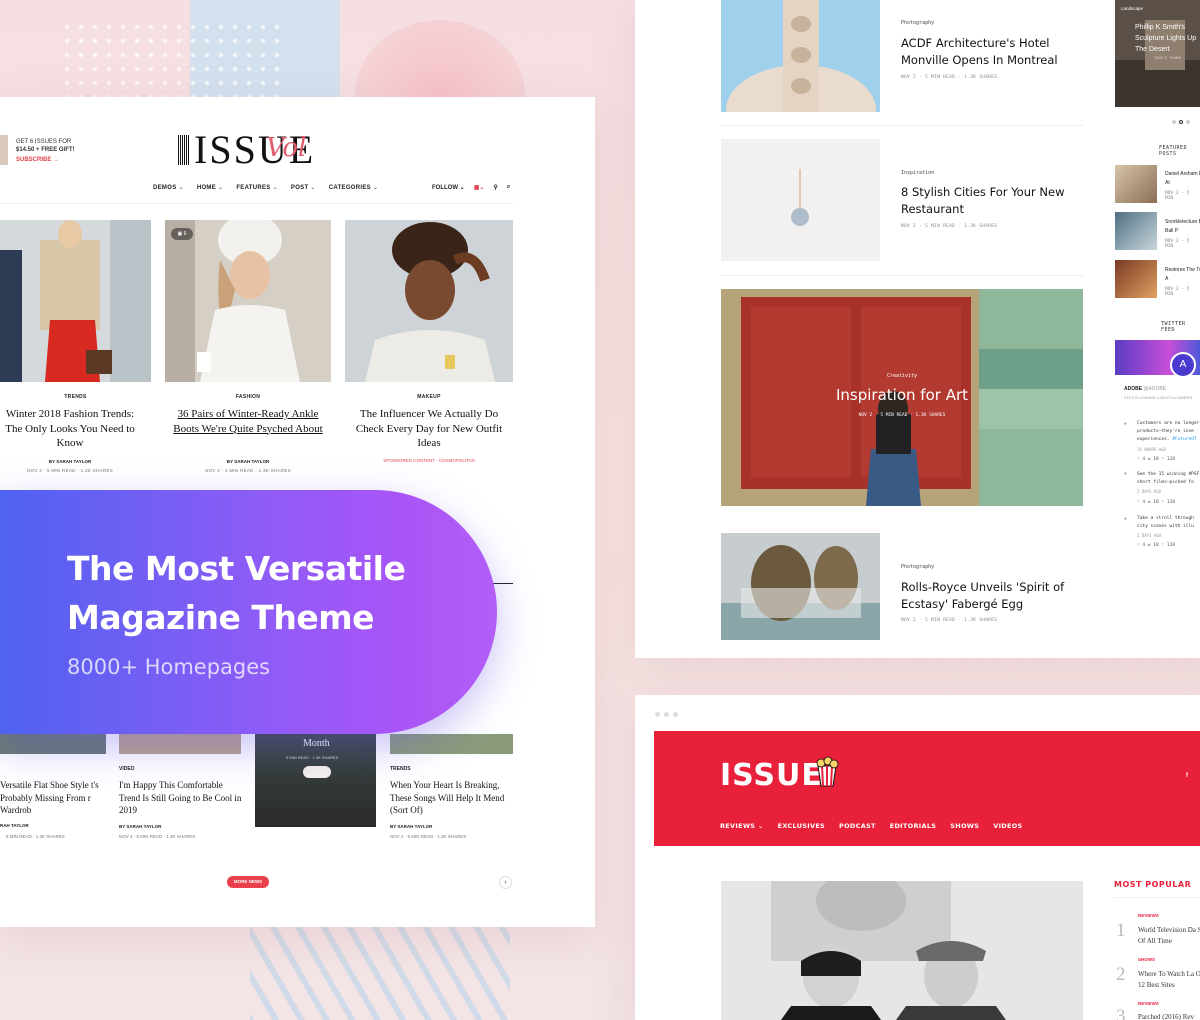 Image resolution: width=1200 pixels, height=1020 pixels. Describe the element at coordinates (286, 148) in the screenshot. I see `logo-script: Vol` at that location.